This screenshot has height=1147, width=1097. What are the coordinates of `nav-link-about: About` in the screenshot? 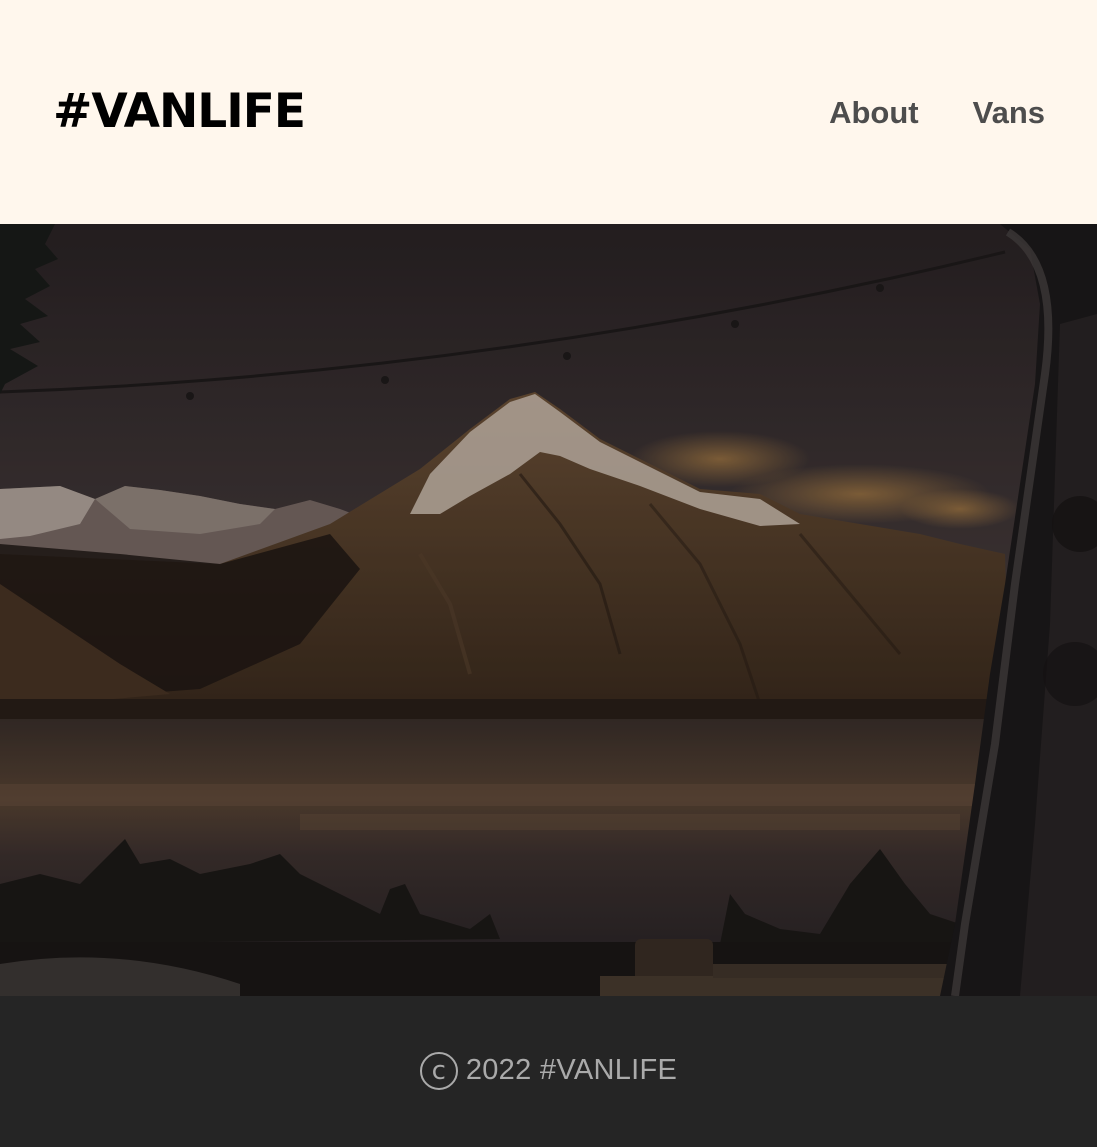 It's located at (874, 113).